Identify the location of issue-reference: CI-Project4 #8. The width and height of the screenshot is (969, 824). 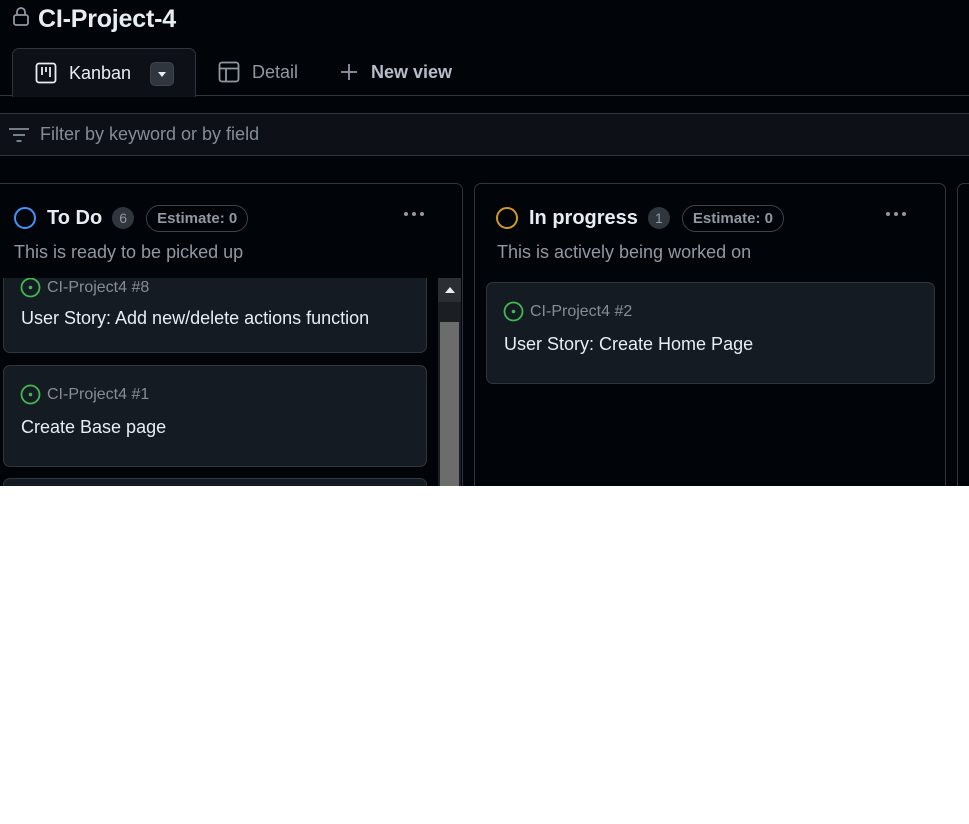
(84, 288).